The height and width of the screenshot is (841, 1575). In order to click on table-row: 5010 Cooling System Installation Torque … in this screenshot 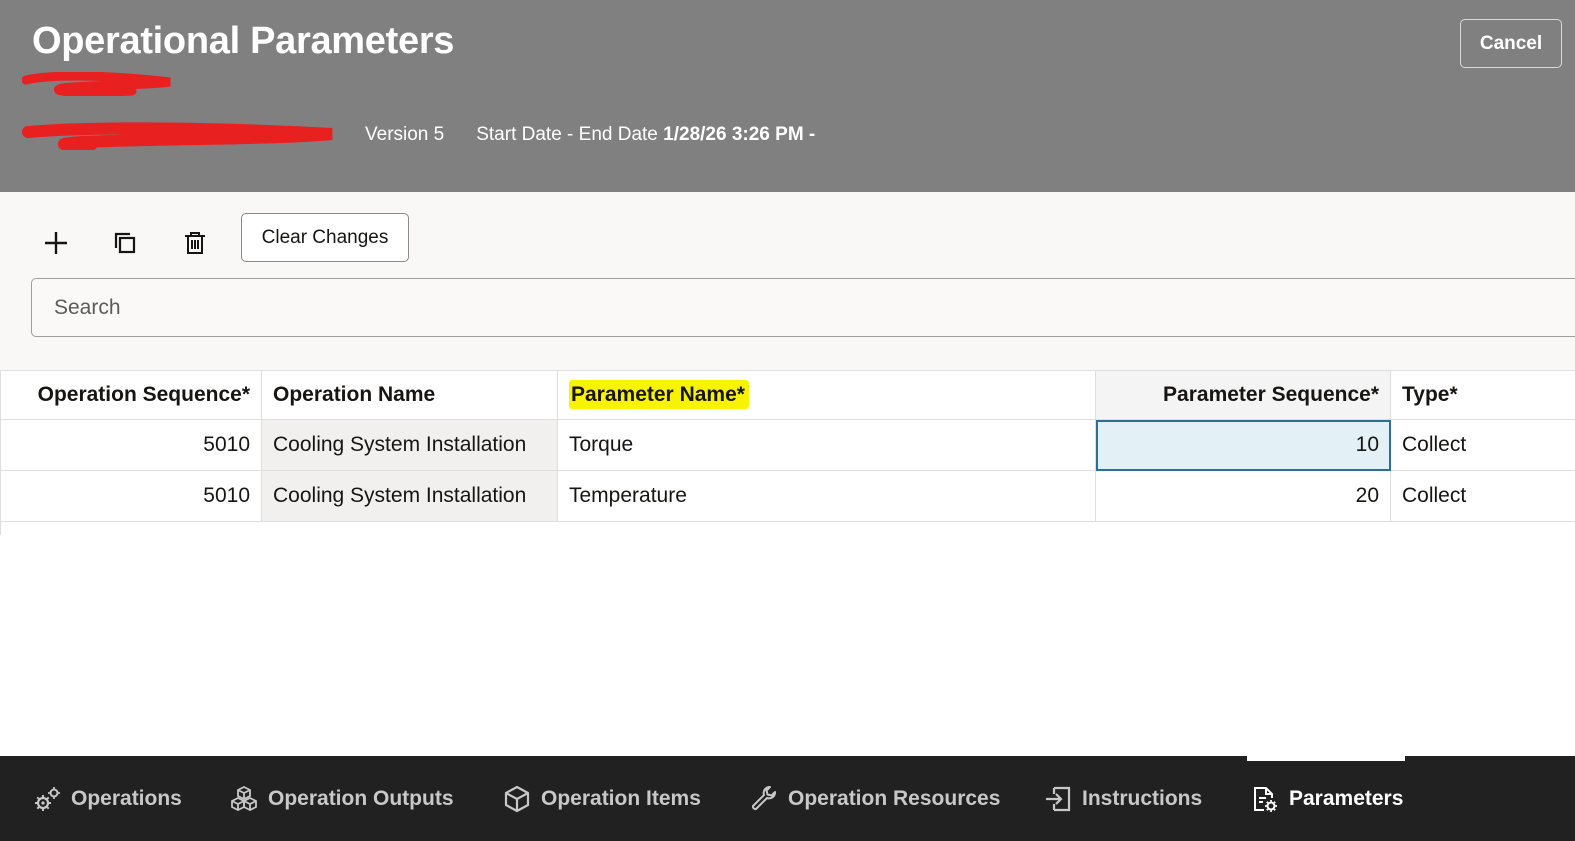, I will do `click(787, 445)`.